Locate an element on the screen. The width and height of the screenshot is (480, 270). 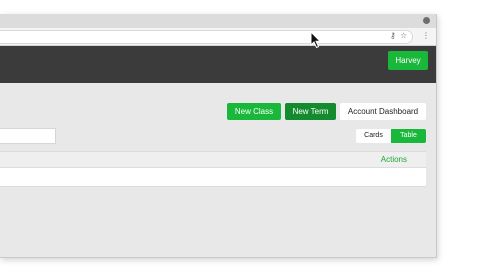
app-header: Harvey is located at coordinates (218, 64).